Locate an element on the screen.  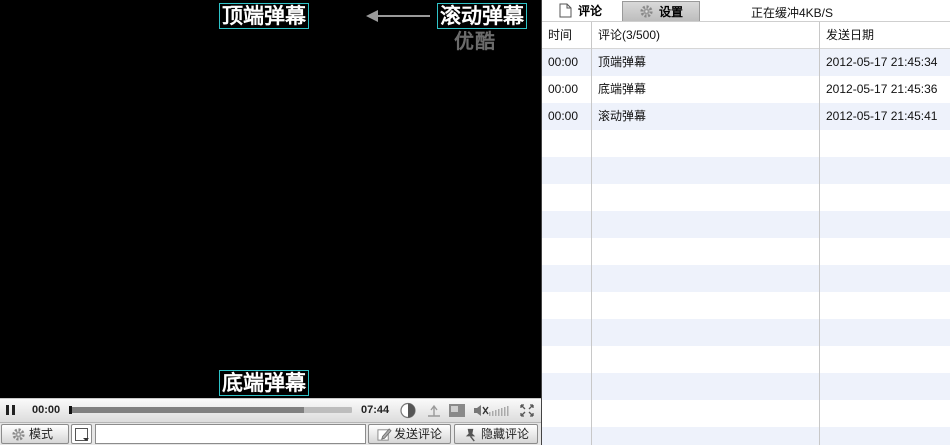
tab-comments-label: 评论 is located at coordinates (590, 11).